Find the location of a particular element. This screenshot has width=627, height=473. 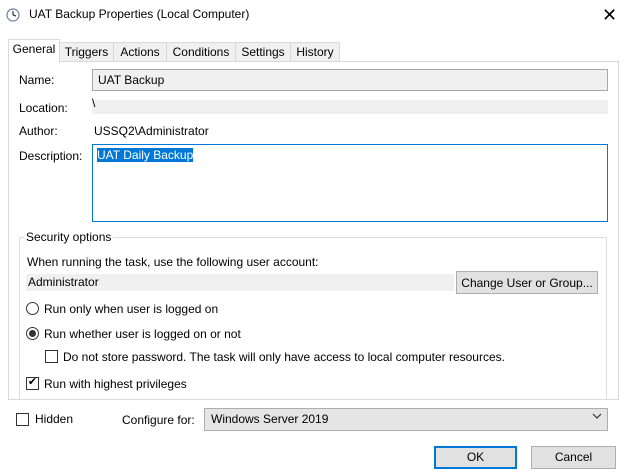

title-bar: UAT Backup Properties (Local Computer) ✕ is located at coordinates (313, 15).